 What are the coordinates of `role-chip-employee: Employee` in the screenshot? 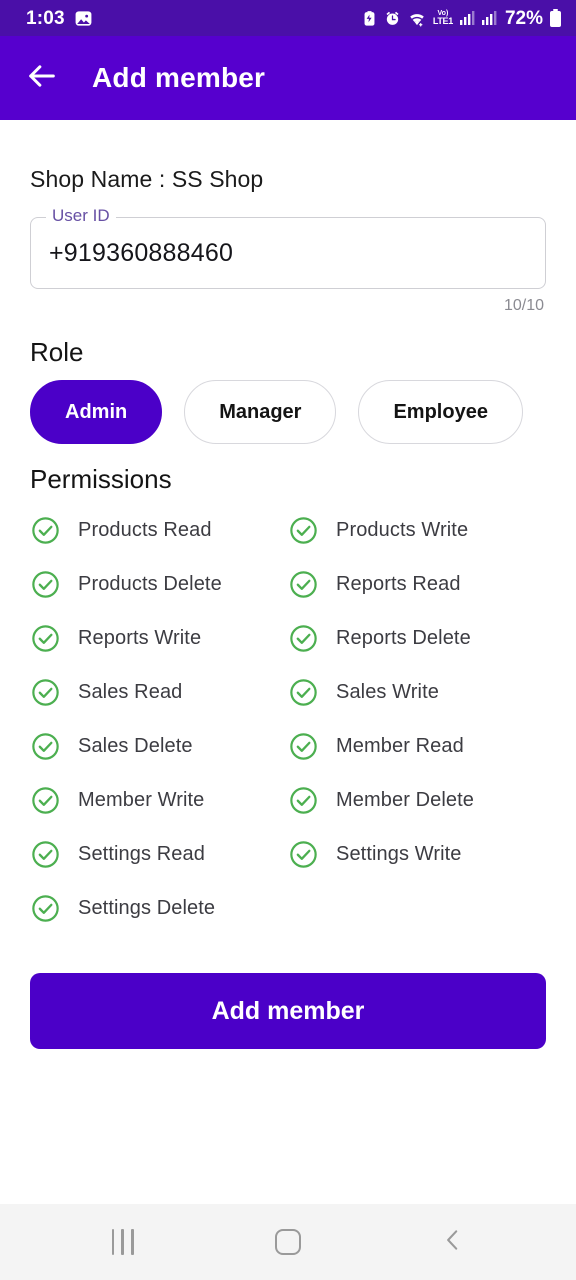 It's located at (440, 412).